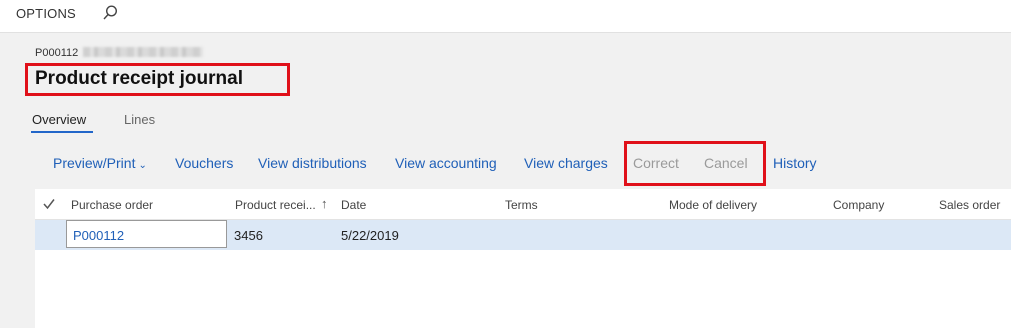 The height and width of the screenshot is (328, 1011). Describe the element at coordinates (146, 234) in the screenshot. I see `purchase-order-cell: P000112` at that location.